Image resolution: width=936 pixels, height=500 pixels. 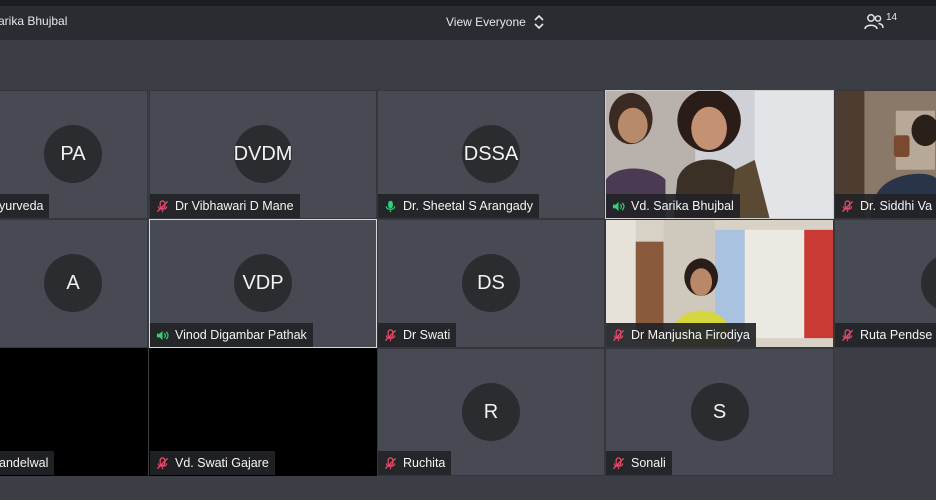 I want to click on participant-count: 14, so click(x=892, y=17).